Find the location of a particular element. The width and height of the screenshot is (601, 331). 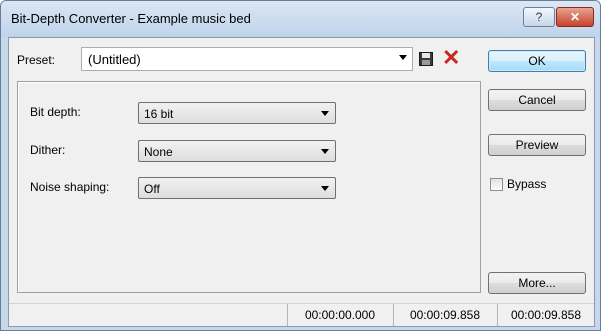

save-icon is located at coordinates (426, 59).